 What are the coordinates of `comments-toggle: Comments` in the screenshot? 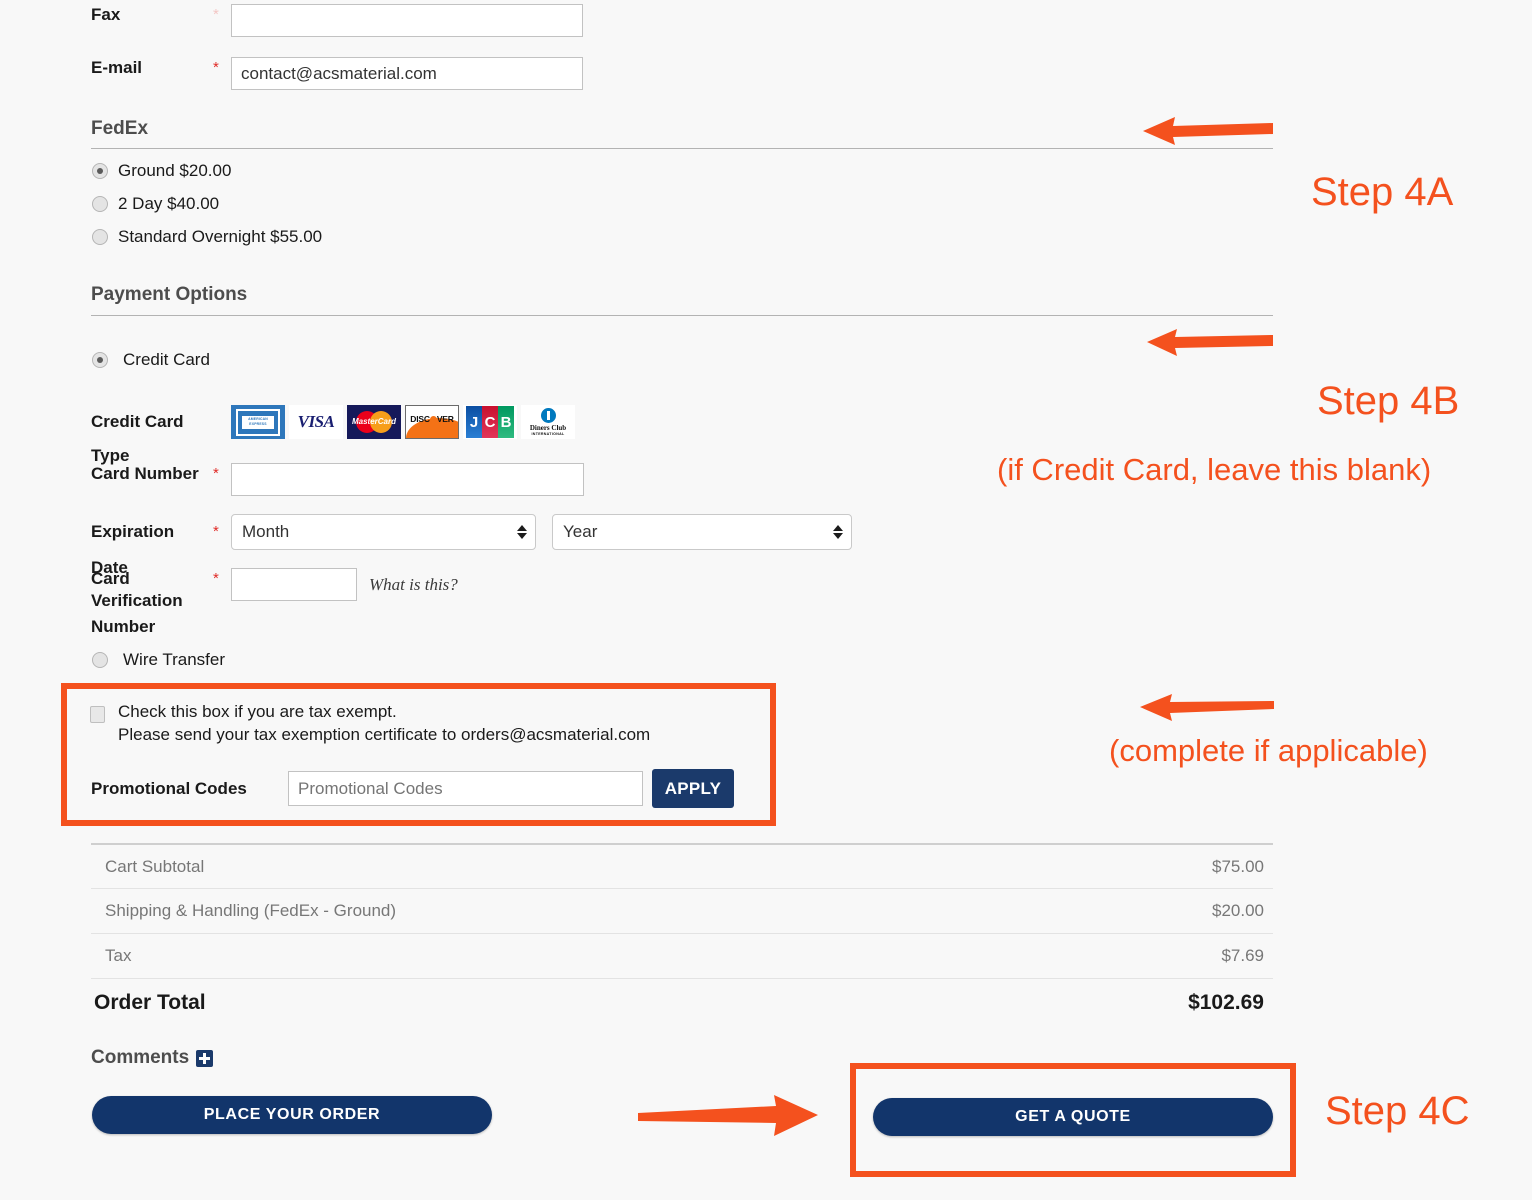 It's located at (152, 1058).